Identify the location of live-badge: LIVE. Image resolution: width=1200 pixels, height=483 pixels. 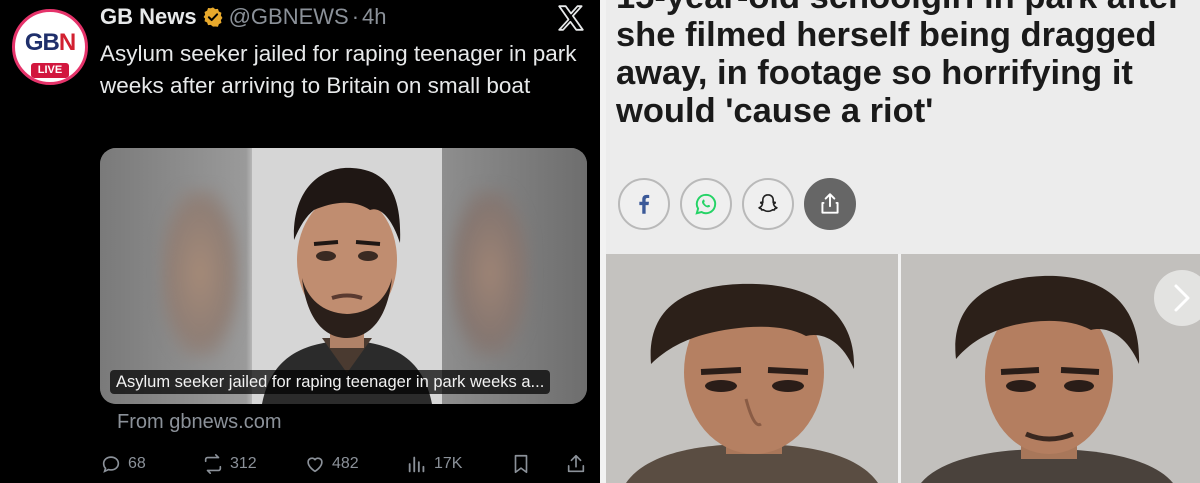
(50, 70).